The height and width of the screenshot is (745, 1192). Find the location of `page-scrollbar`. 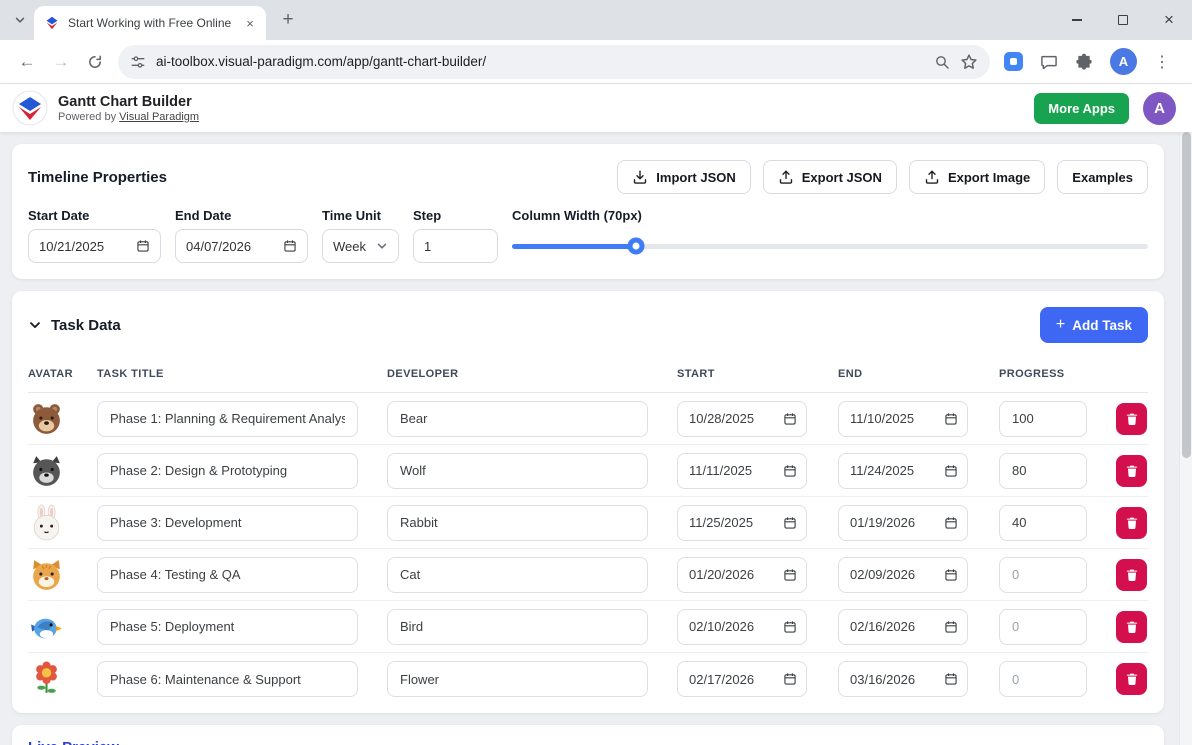

page-scrollbar is located at coordinates (1185, 414).